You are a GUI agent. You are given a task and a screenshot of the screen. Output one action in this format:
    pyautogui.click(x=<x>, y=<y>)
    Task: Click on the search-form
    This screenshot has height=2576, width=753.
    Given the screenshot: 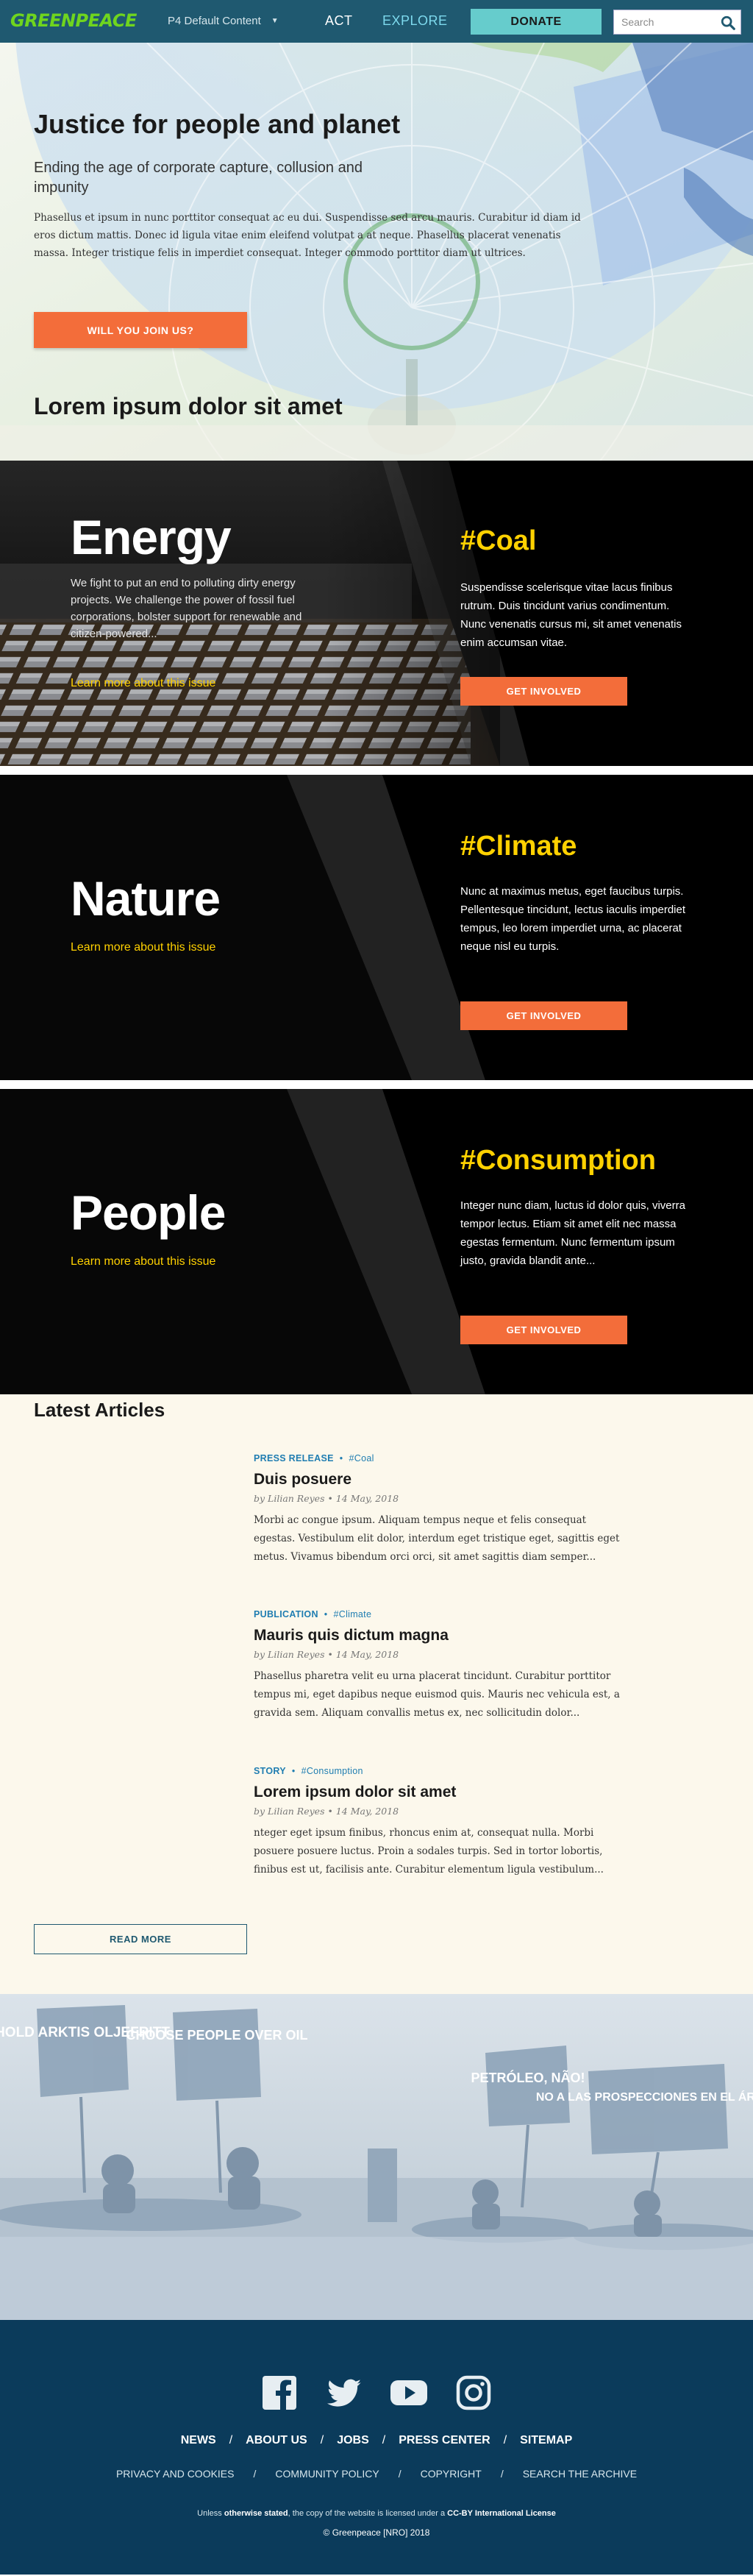 What is the action you would take?
    pyautogui.click(x=677, y=22)
    